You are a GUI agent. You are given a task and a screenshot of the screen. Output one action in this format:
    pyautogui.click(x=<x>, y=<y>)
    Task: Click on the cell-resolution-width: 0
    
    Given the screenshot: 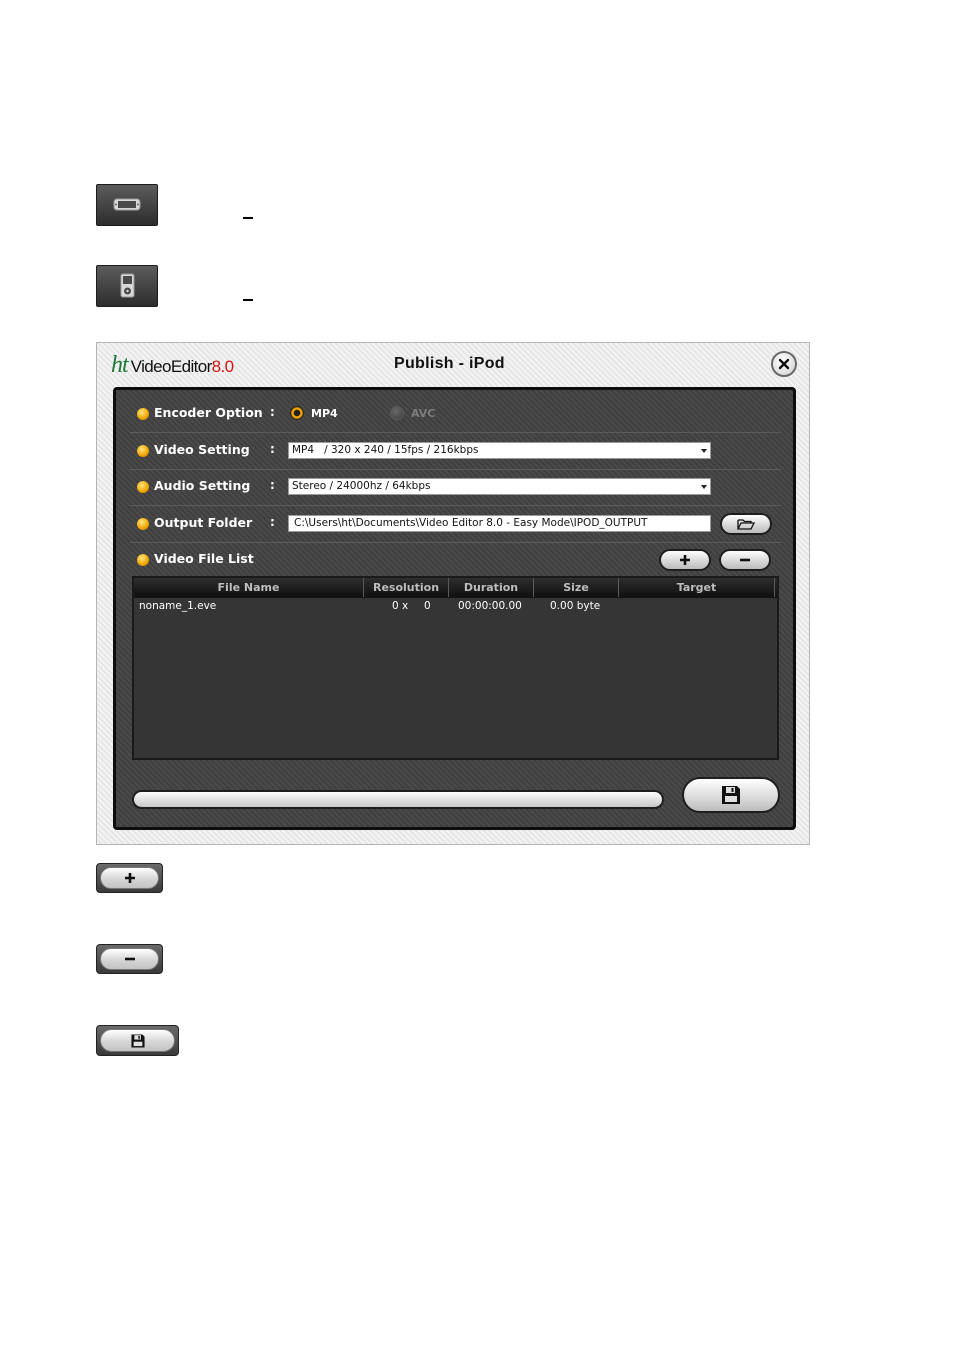 What is the action you would take?
    pyautogui.click(x=395, y=606)
    